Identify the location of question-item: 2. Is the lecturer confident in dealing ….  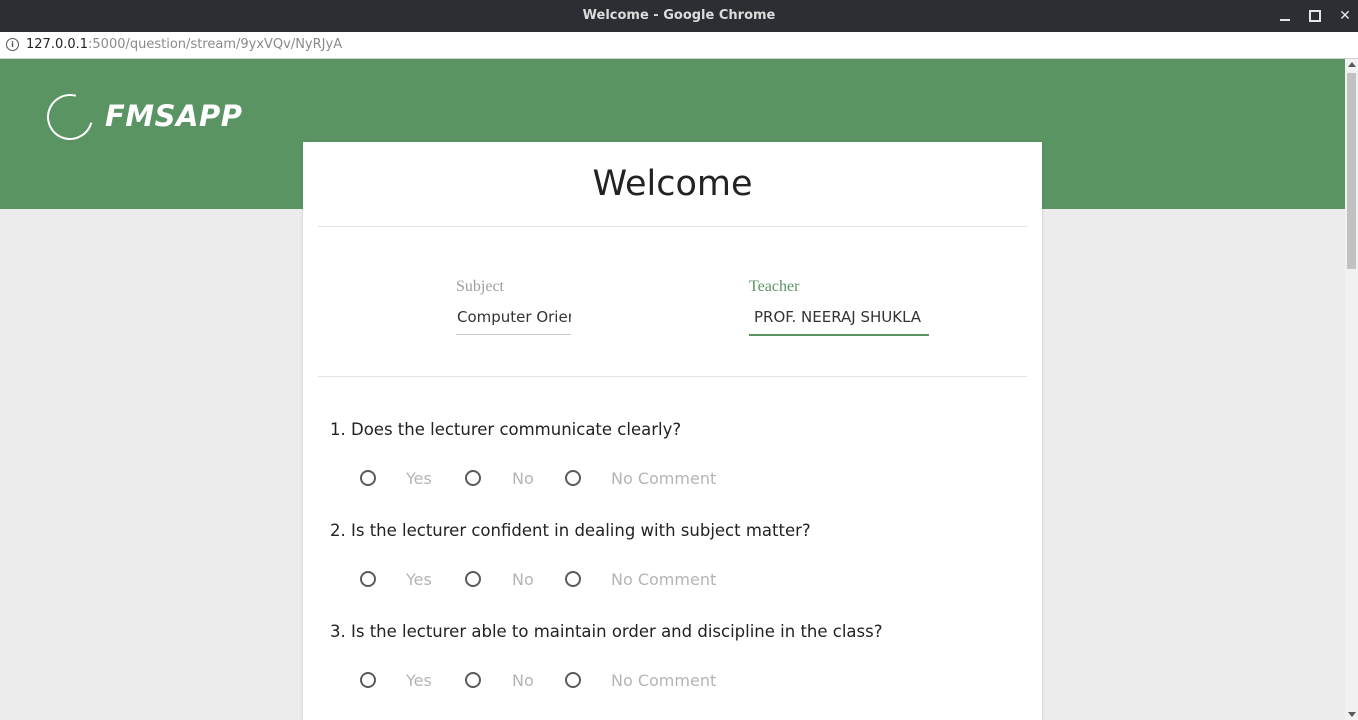
(570, 555).